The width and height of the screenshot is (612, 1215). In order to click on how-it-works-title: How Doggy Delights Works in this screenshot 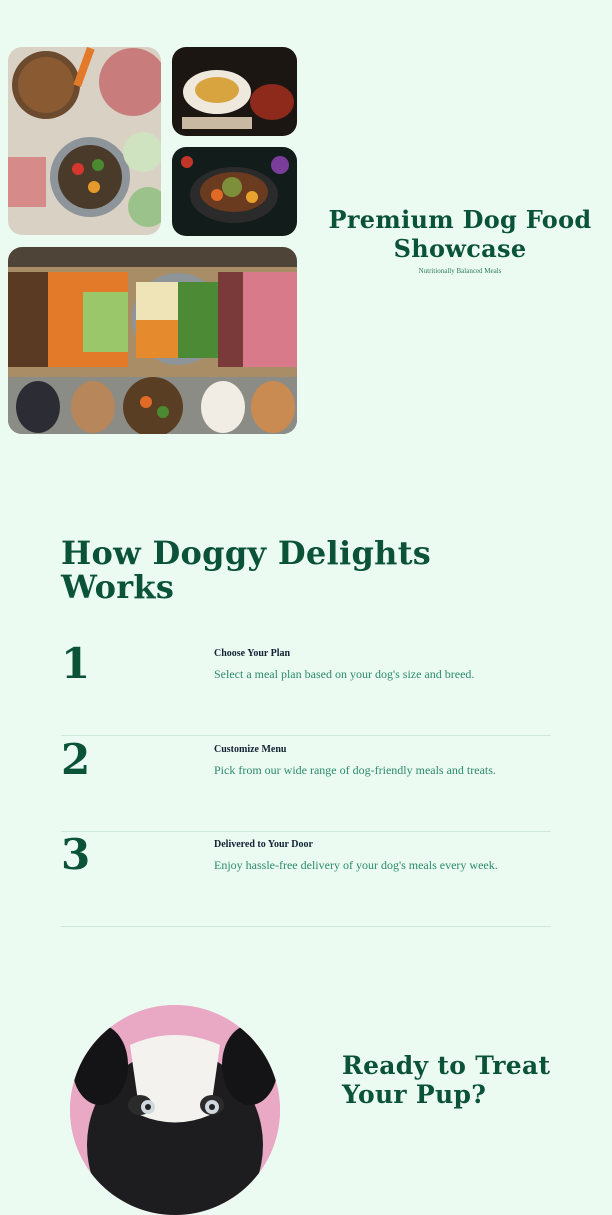, I will do `click(246, 570)`.